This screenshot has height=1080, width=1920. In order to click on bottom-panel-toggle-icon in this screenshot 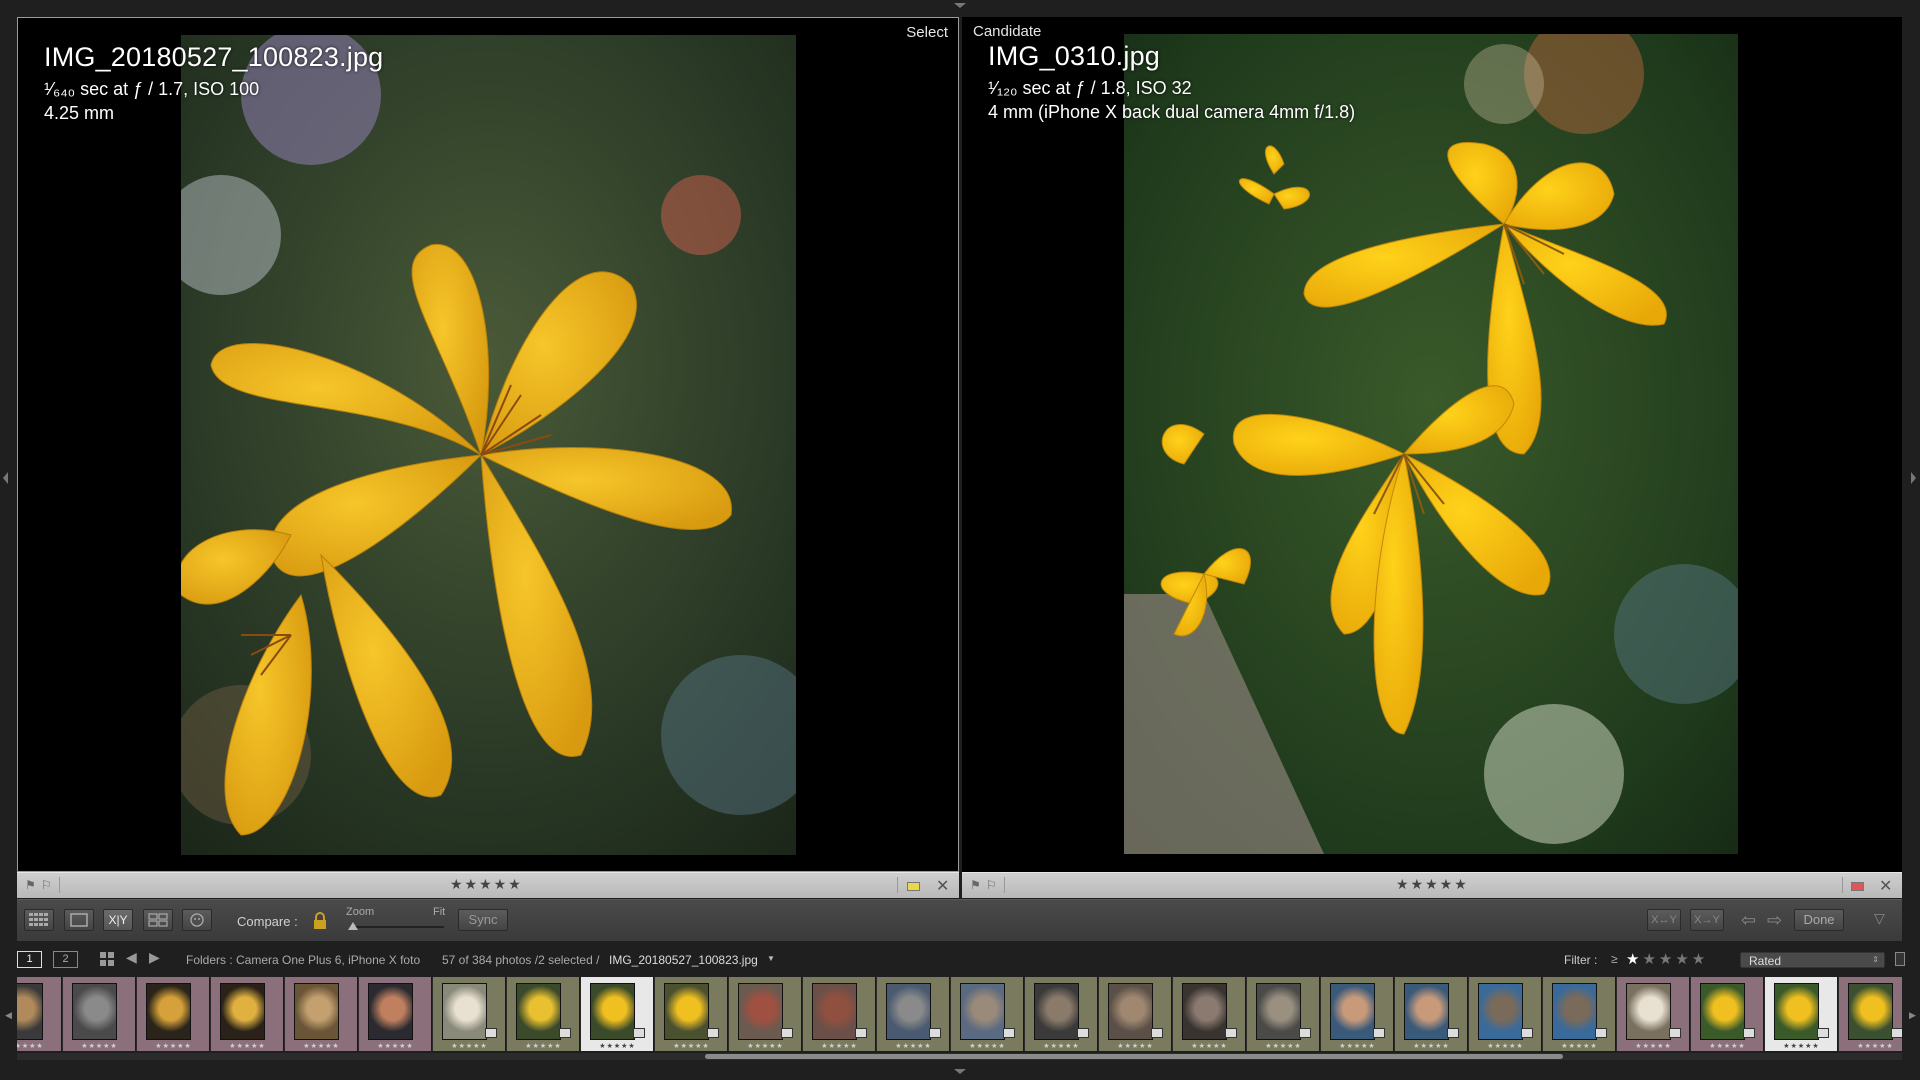, I will do `click(960, 1071)`.